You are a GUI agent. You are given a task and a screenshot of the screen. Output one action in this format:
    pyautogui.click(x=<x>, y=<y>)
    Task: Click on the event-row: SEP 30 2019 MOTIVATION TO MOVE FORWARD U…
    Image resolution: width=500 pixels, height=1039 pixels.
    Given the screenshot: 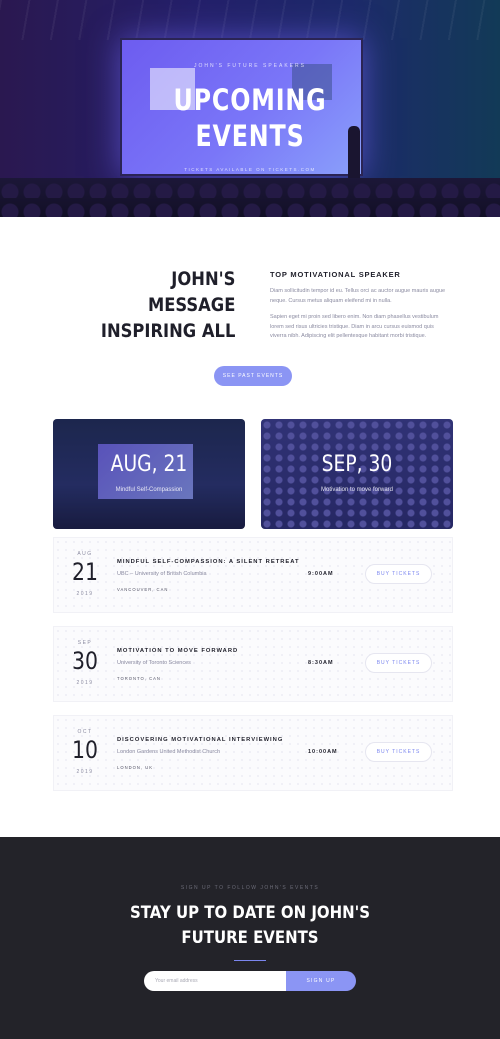 What is the action you would take?
    pyautogui.click(x=253, y=664)
    